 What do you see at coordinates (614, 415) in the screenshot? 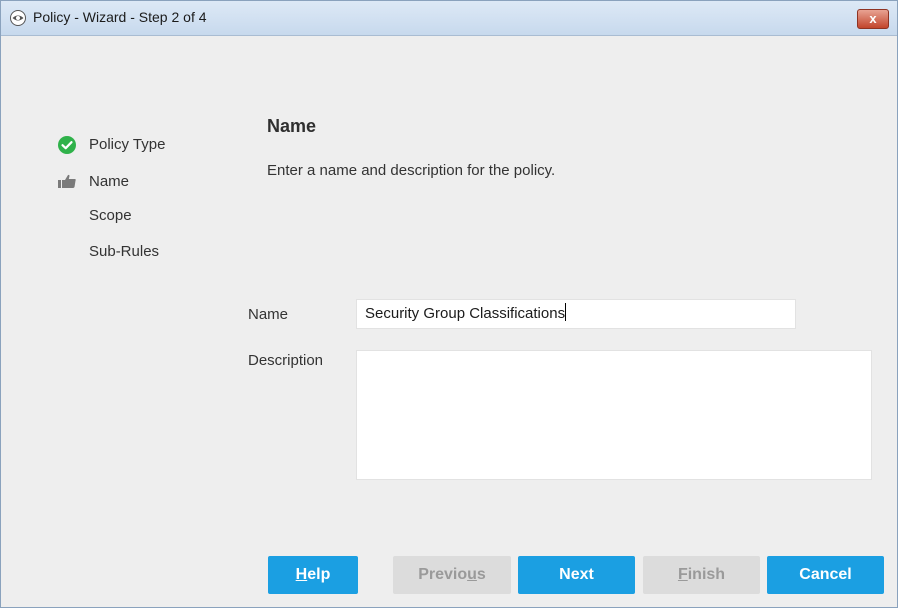
I see `description-textarea` at bounding box center [614, 415].